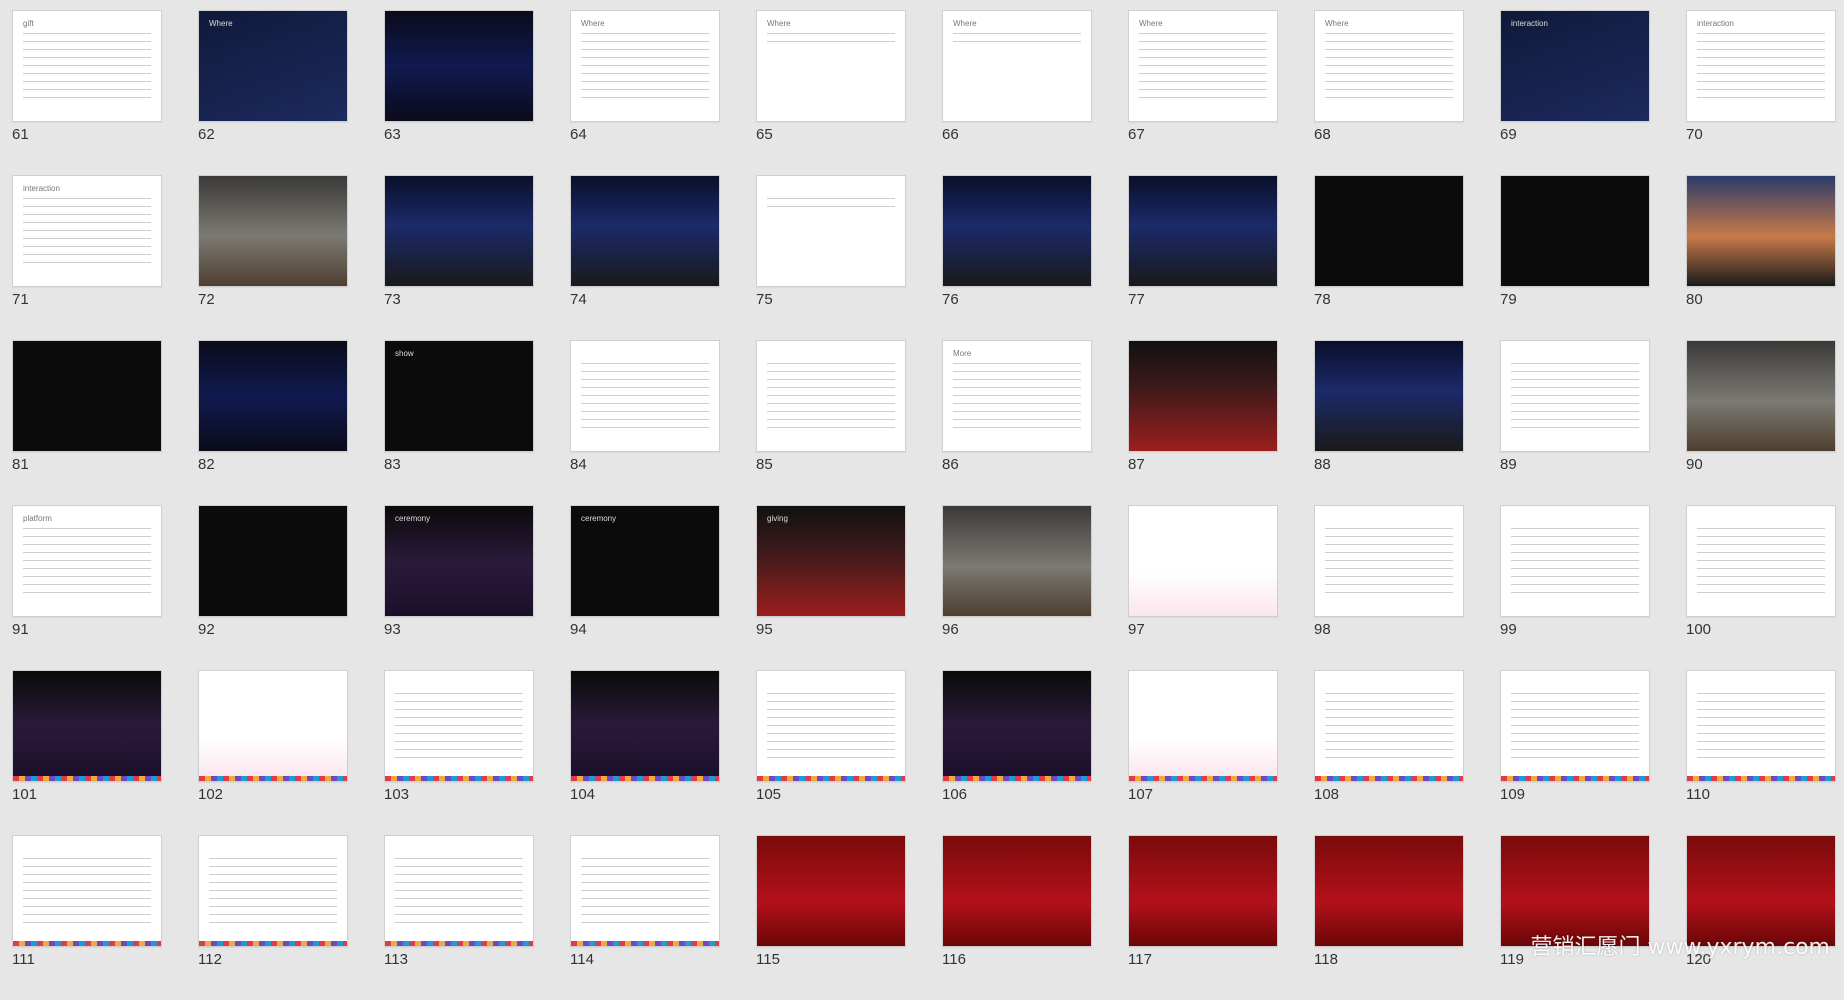 This screenshot has height=1000, width=1844. I want to click on slide-thumbnail: 107, so click(1203, 752).